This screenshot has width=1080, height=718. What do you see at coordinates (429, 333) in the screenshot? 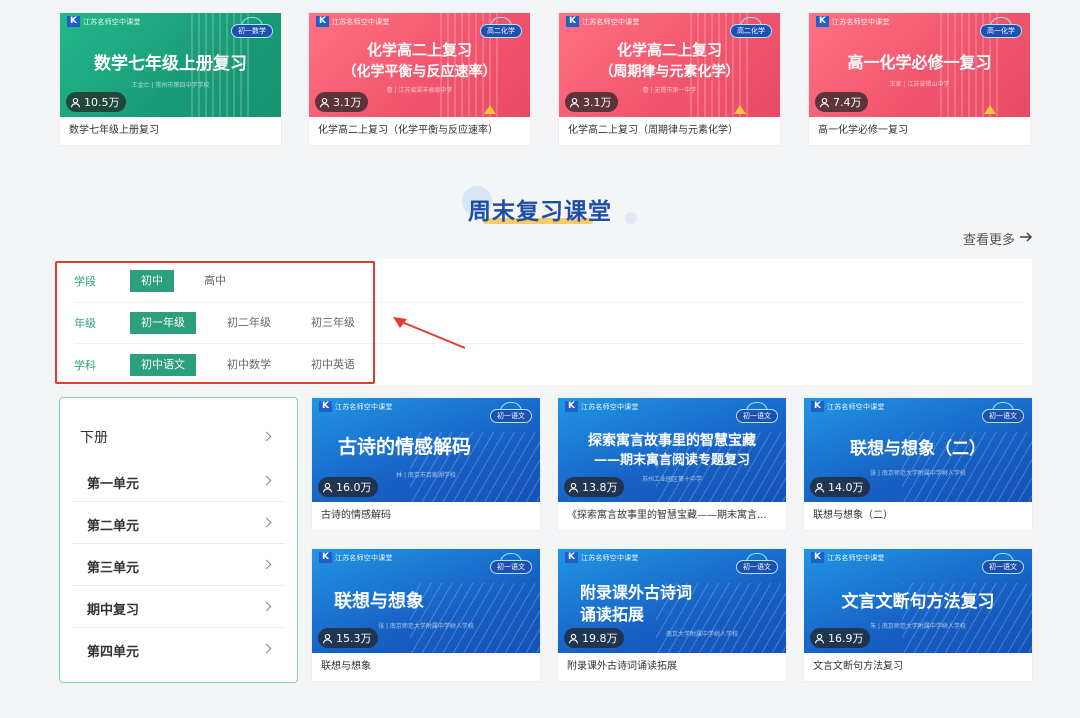
I see `annotation-arrow` at bounding box center [429, 333].